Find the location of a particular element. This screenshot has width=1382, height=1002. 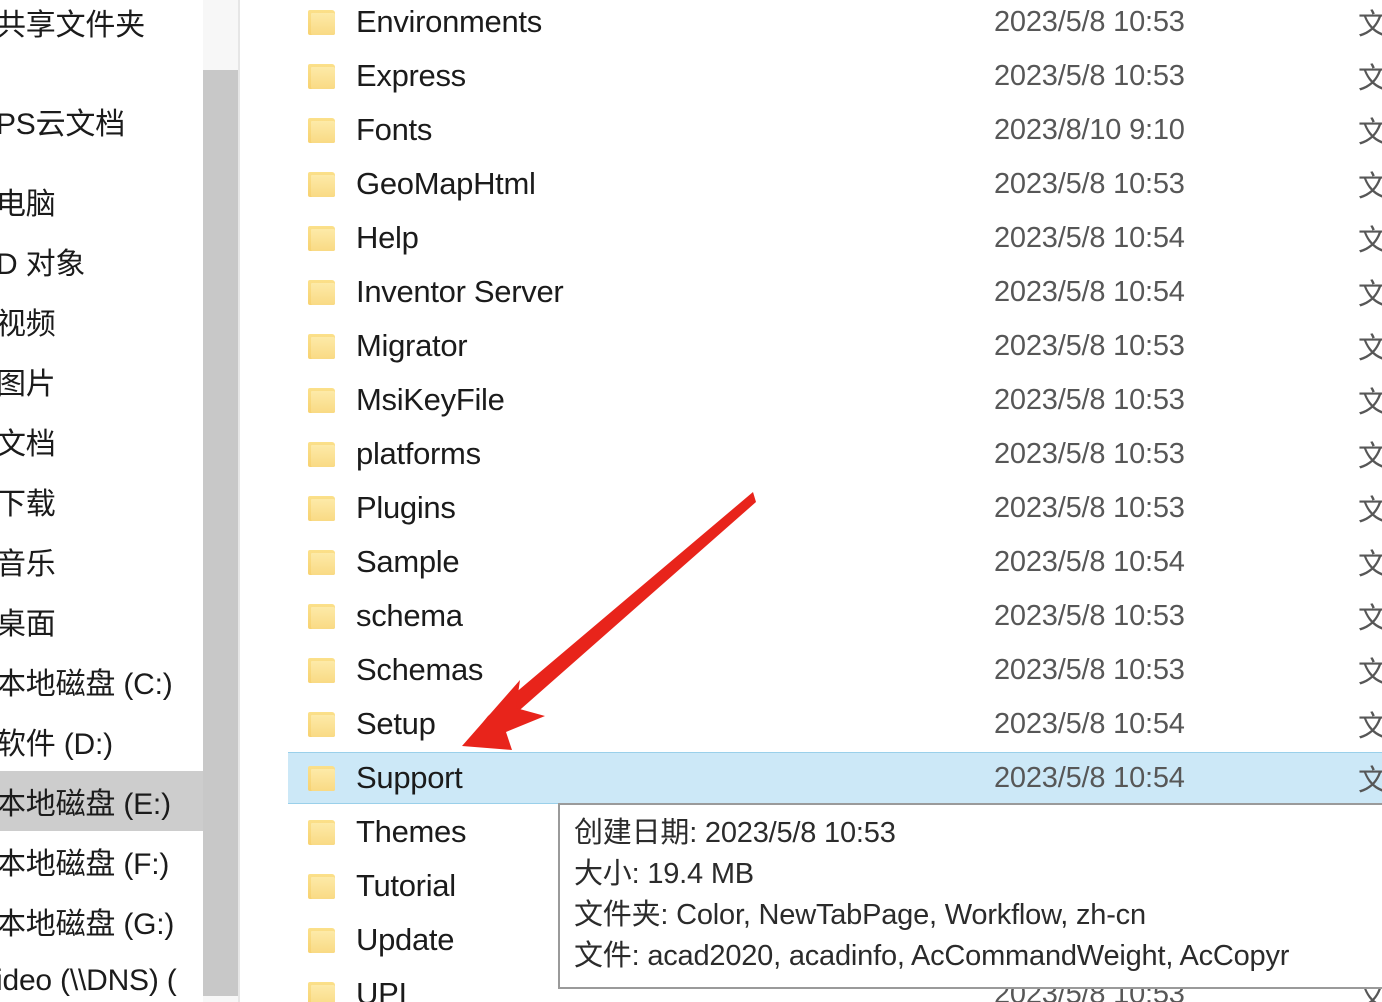

nav-item-label: D 对象 is located at coordinates (43, 264).